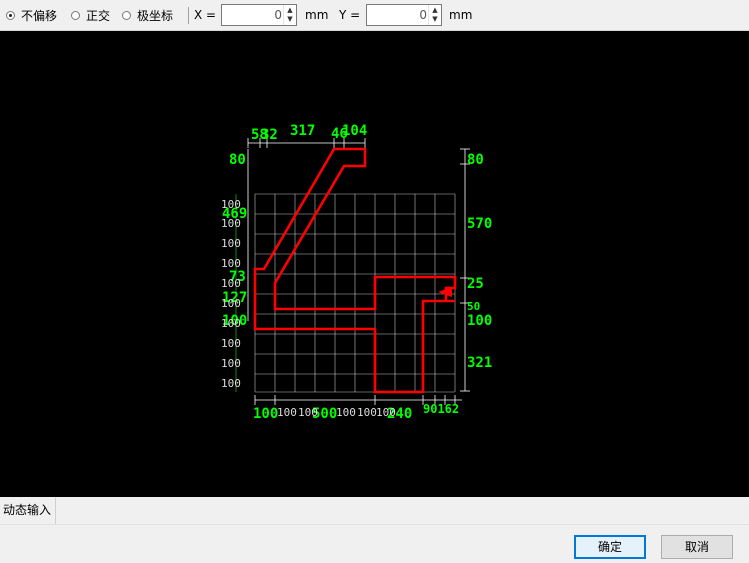  Describe the element at coordinates (231, 343) in the screenshot. I see `row-scale-8: 100` at that location.